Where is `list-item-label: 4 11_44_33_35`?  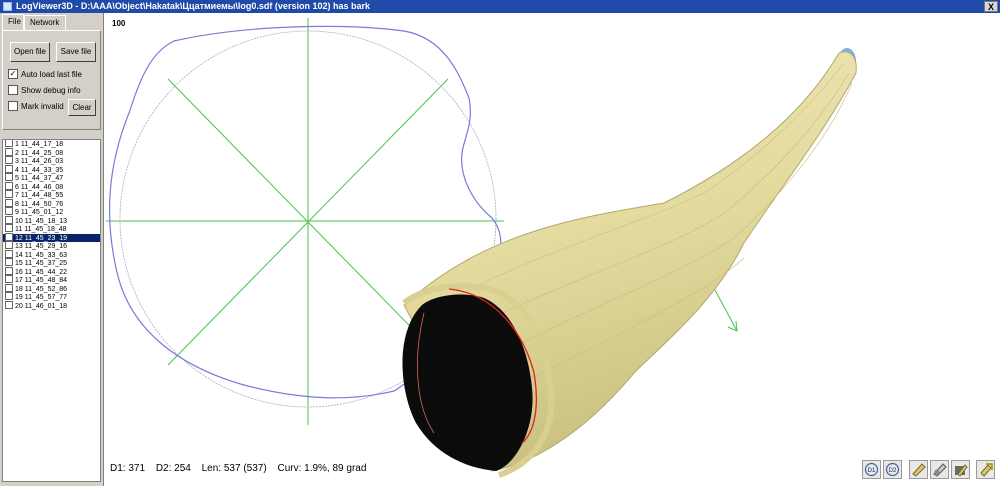 list-item-label: 4 11_44_33_35 is located at coordinates (39, 170).